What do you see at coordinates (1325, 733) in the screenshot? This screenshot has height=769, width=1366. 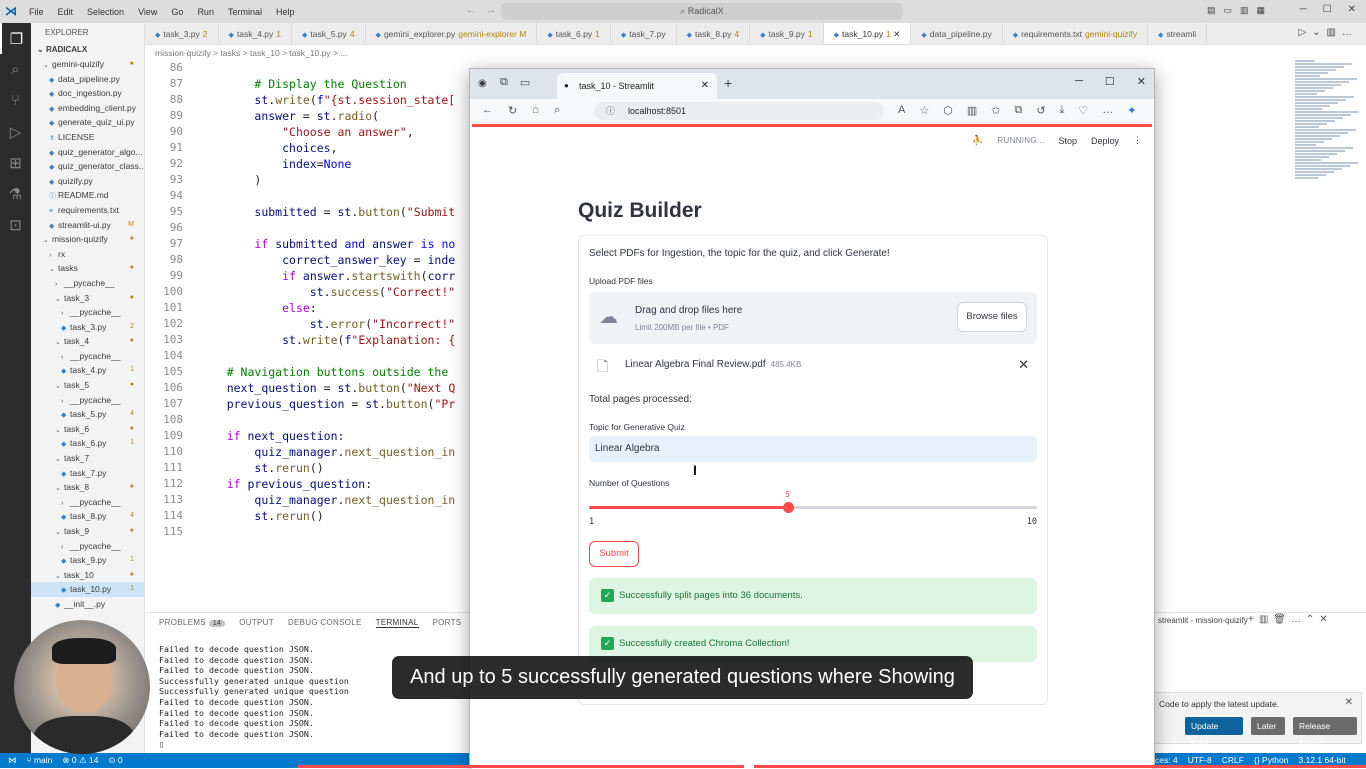 I see `release-notes-button: Release Notes` at bounding box center [1325, 733].